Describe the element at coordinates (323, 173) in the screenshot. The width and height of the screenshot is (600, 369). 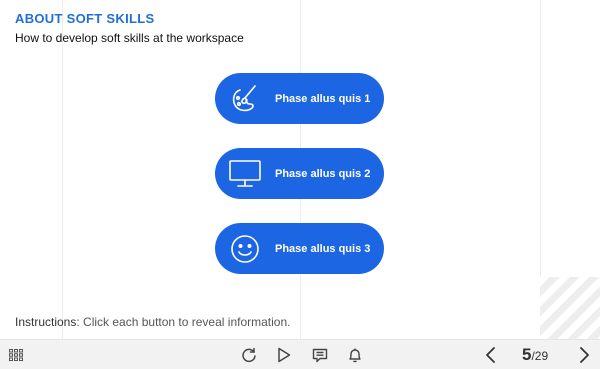
I see `phase-button-label: Phase allus quis 2` at that location.